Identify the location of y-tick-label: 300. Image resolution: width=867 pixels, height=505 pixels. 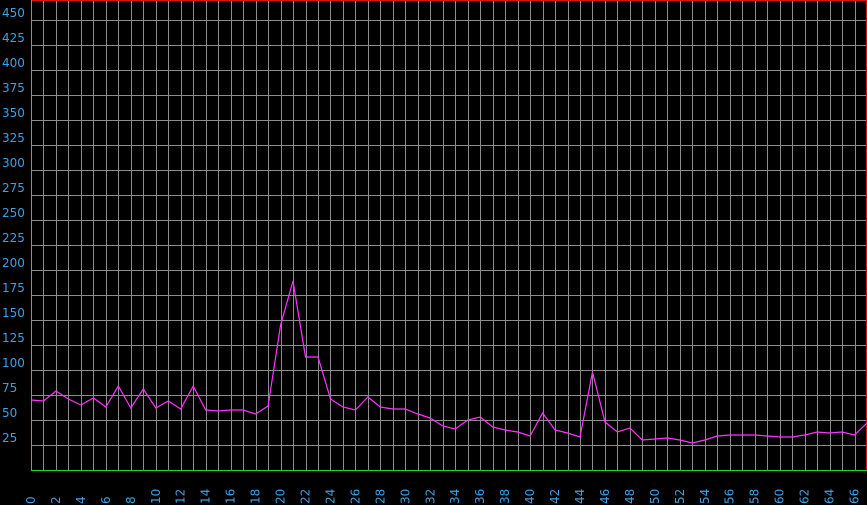
(13, 163).